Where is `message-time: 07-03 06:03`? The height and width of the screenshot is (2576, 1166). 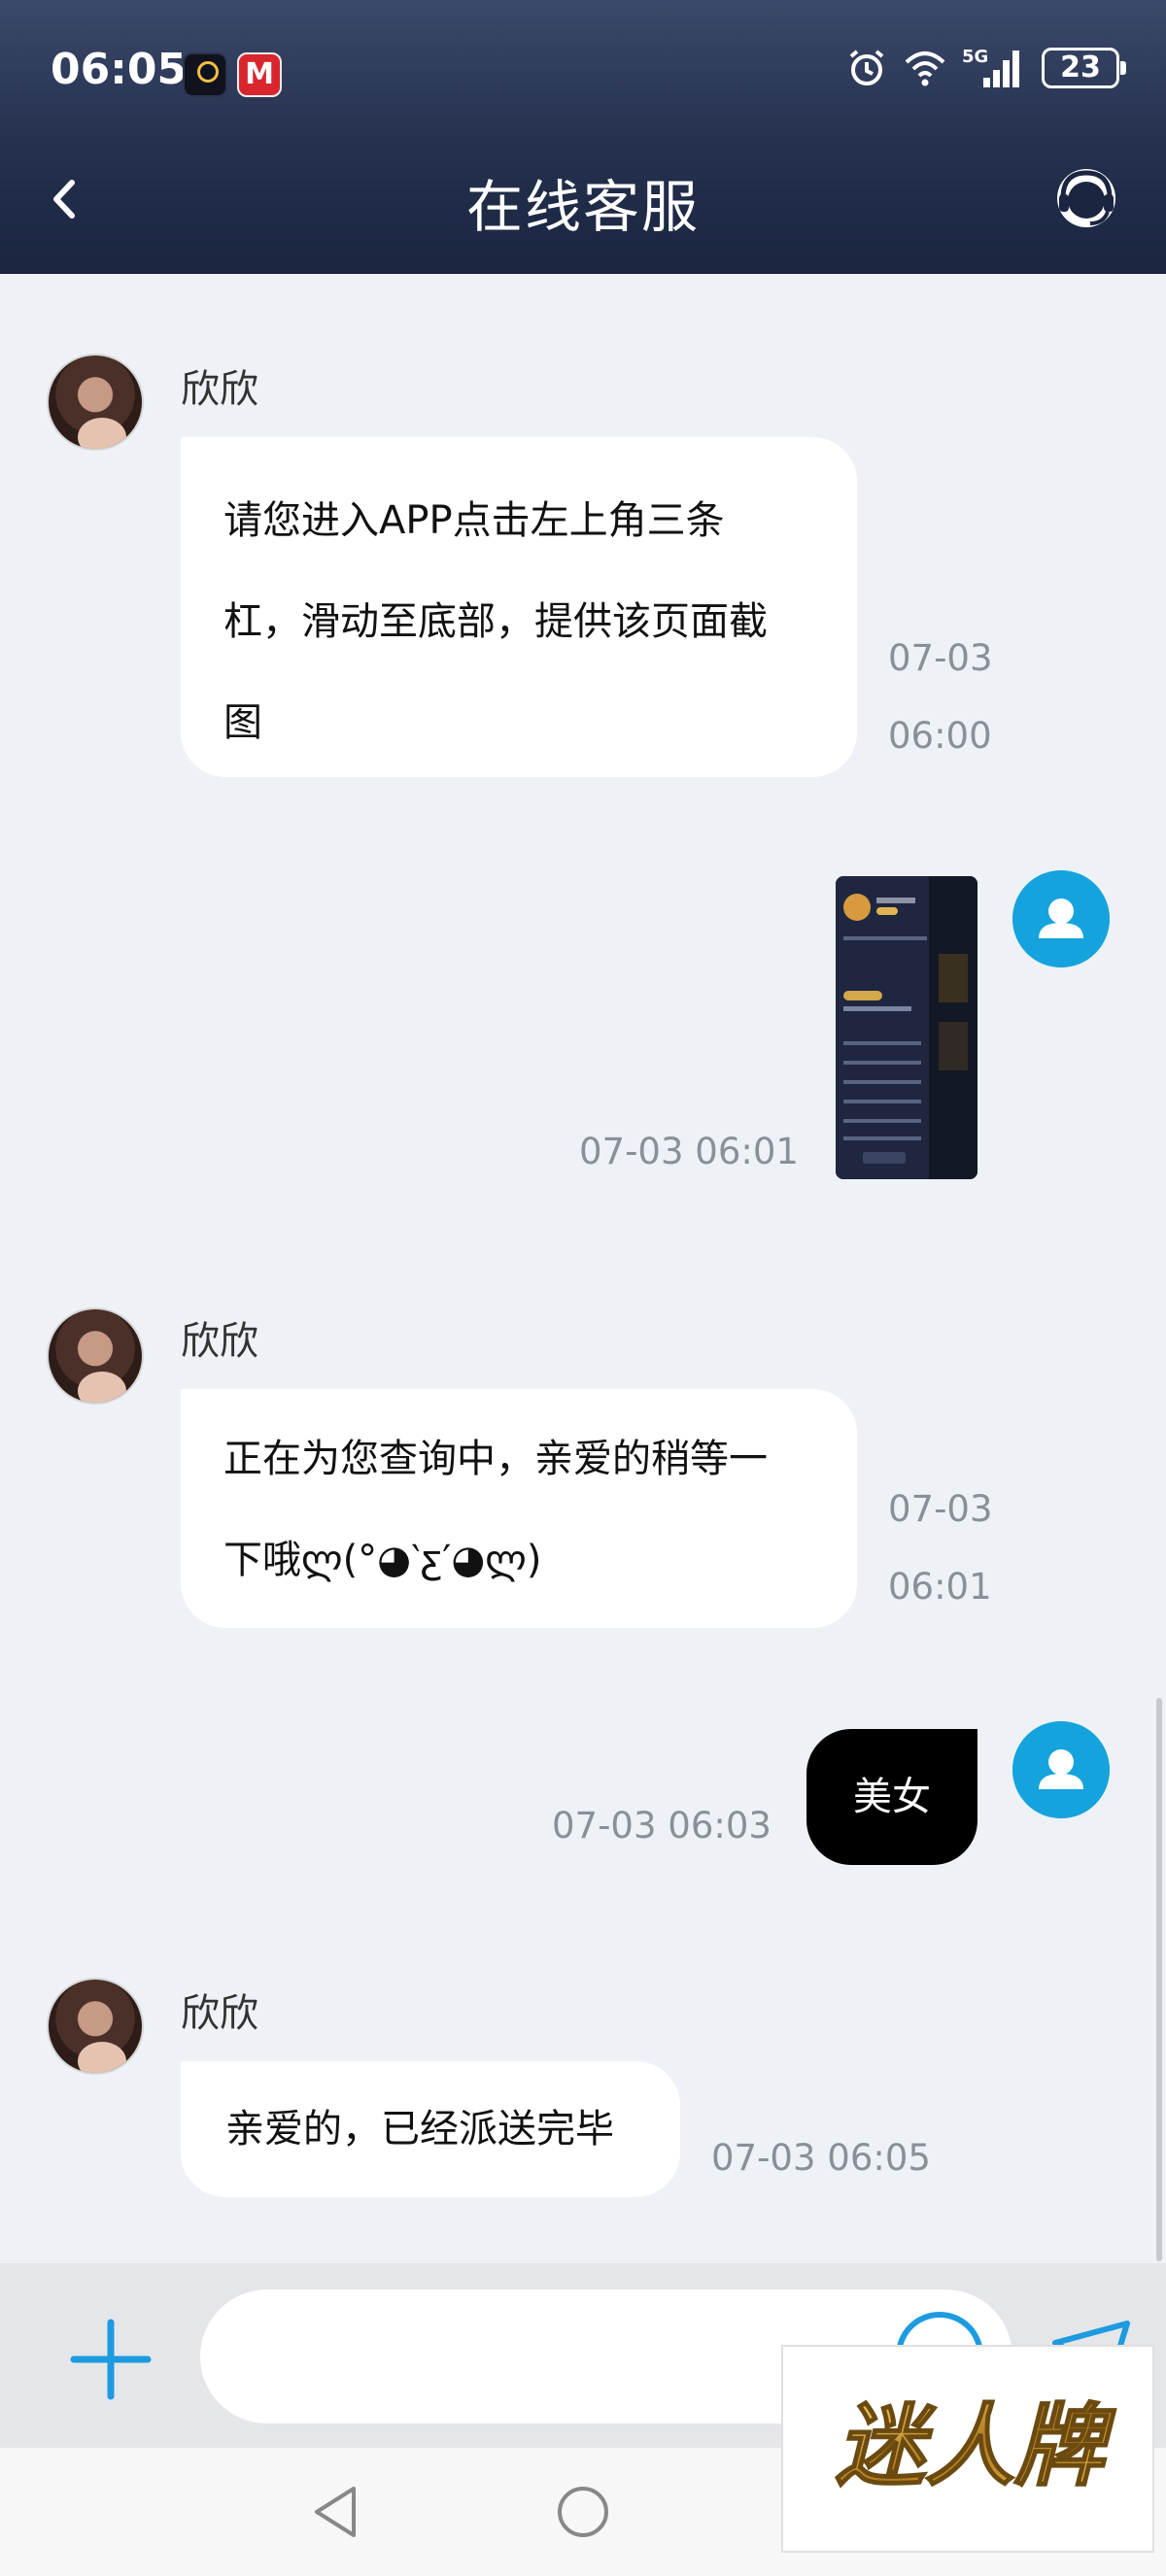 message-time: 07-03 06:03 is located at coordinates (662, 1826).